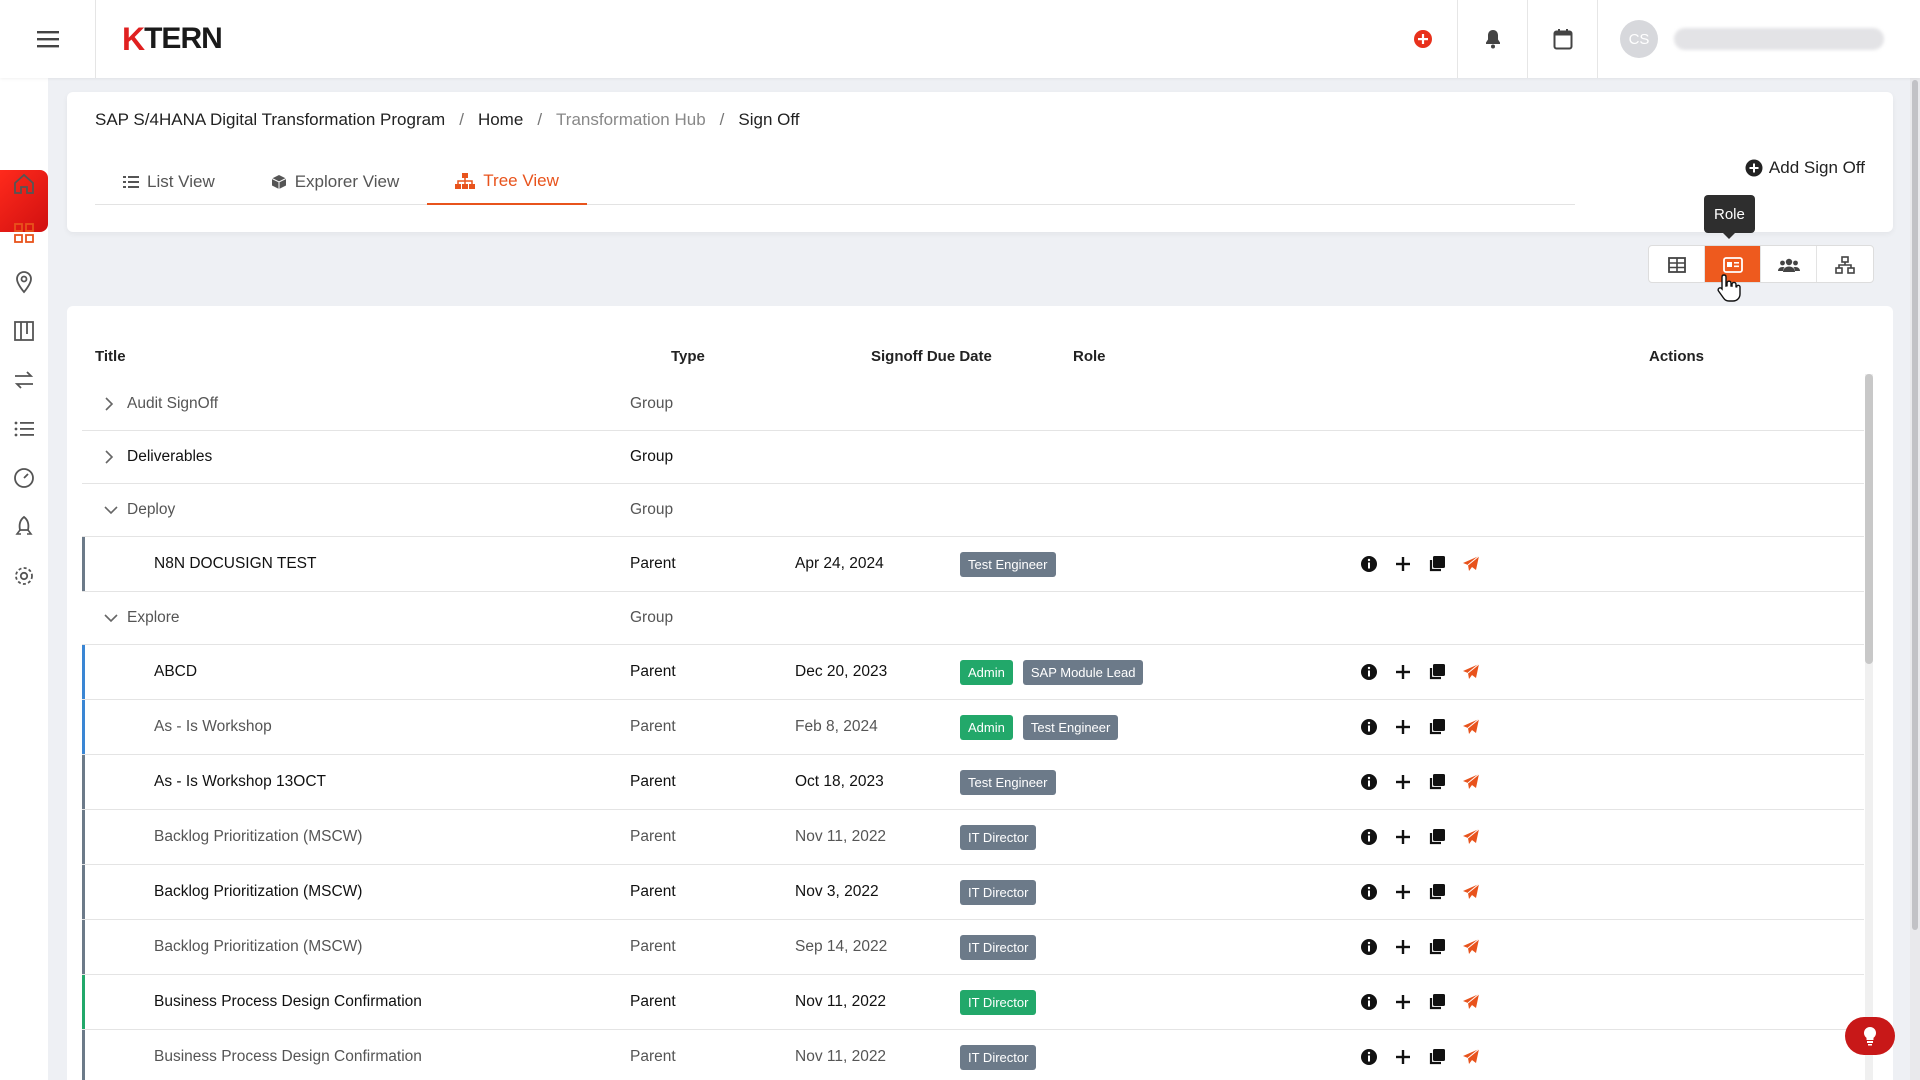  I want to click on nav-home, so click(24, 184).